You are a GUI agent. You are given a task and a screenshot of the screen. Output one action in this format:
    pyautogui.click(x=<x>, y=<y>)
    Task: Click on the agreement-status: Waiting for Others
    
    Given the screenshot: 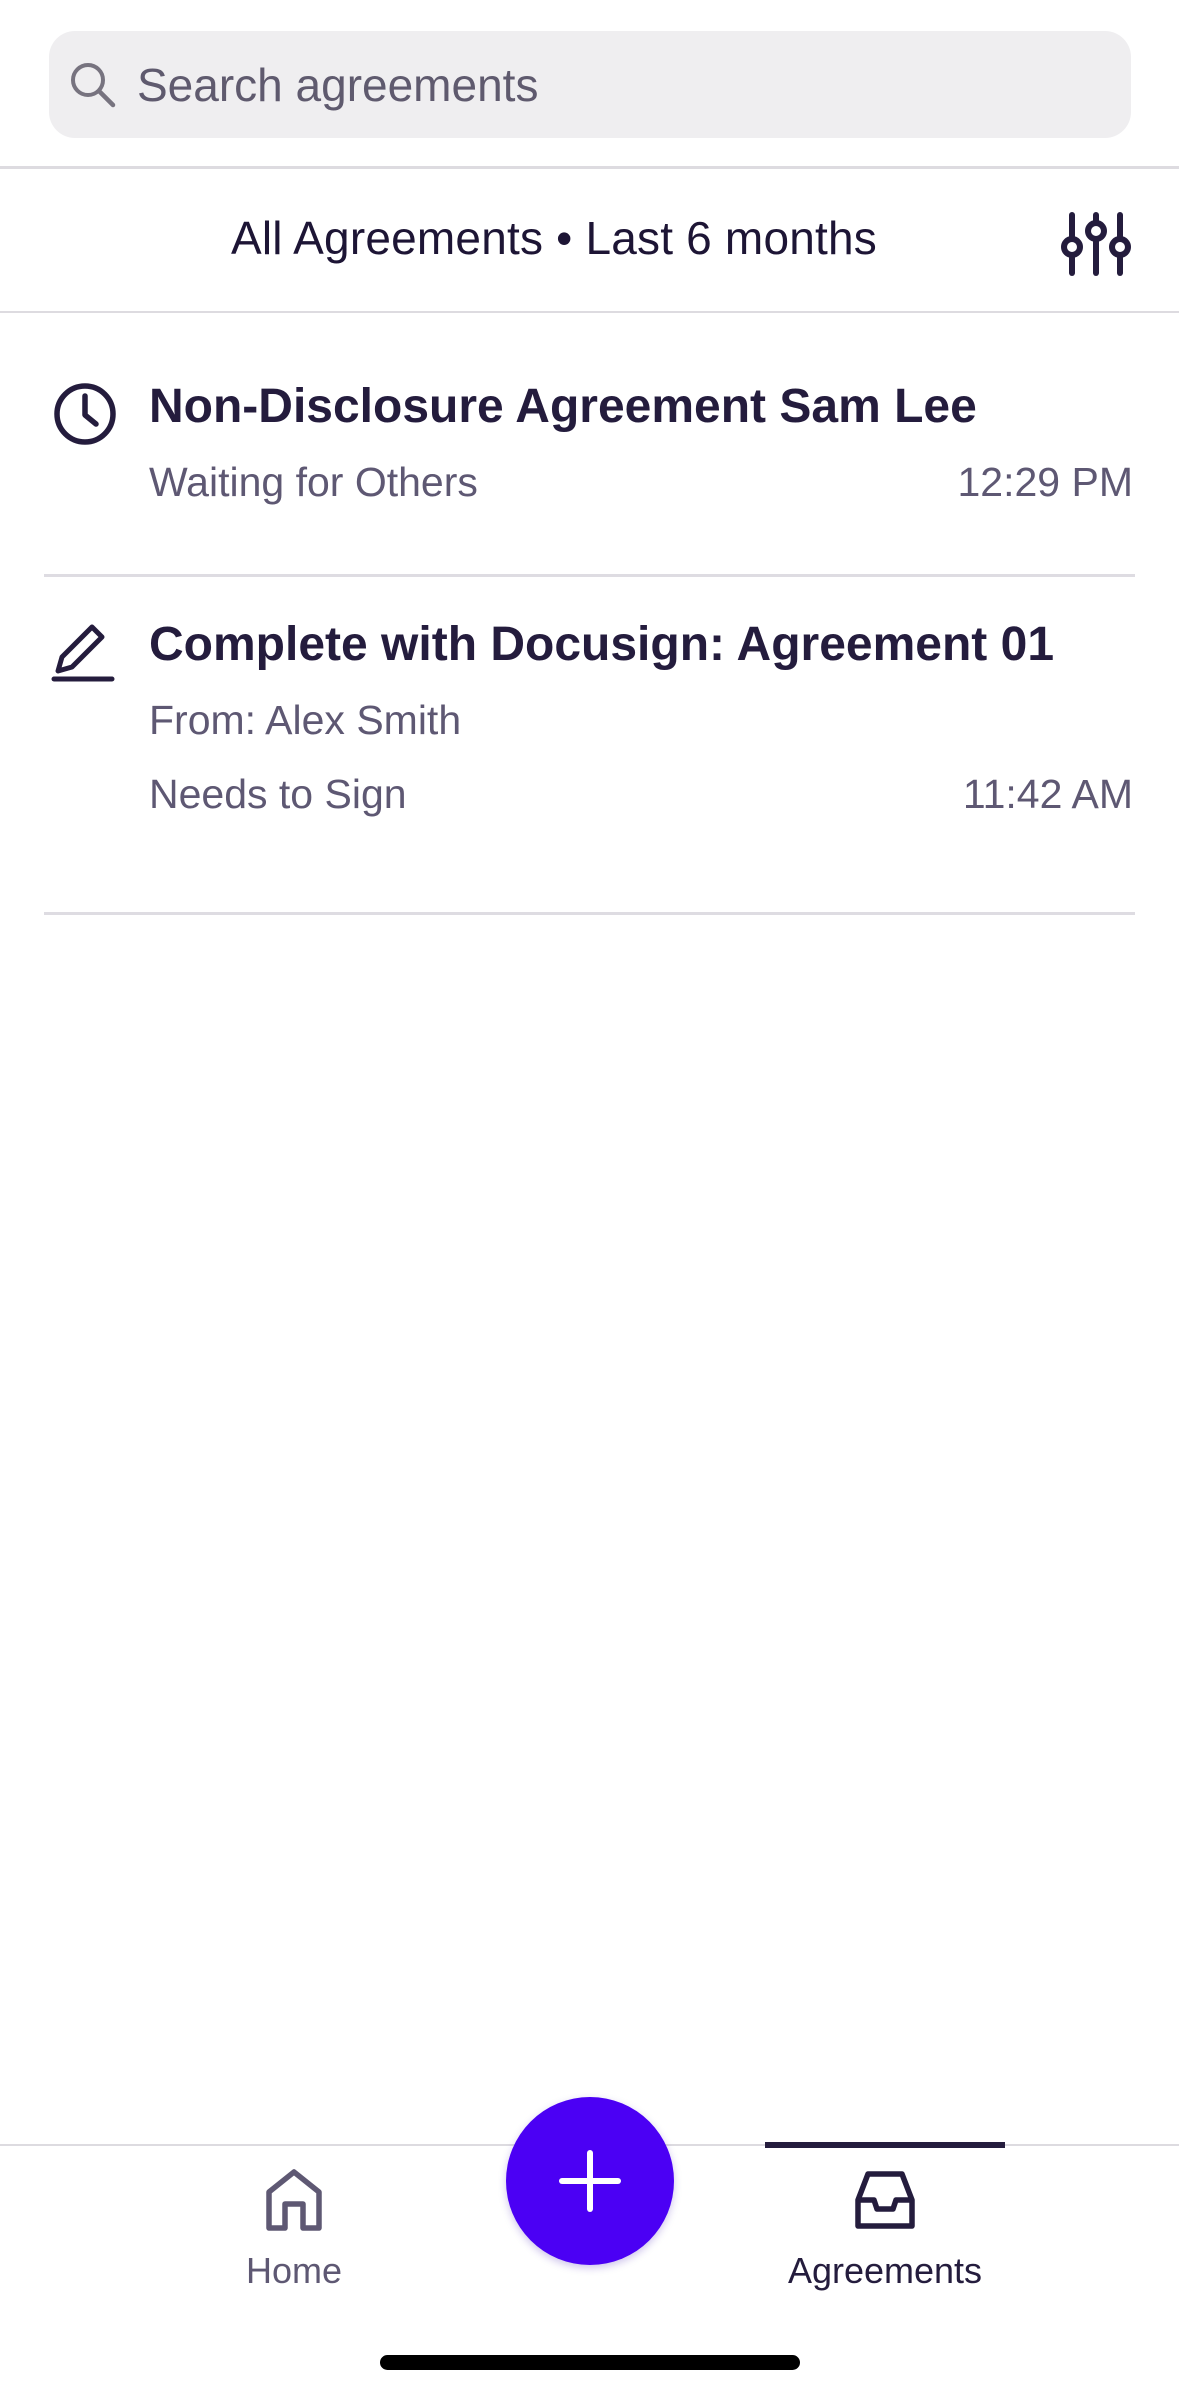 What is the action you would take?
    pyautogui.click(x=313, y=482)
    